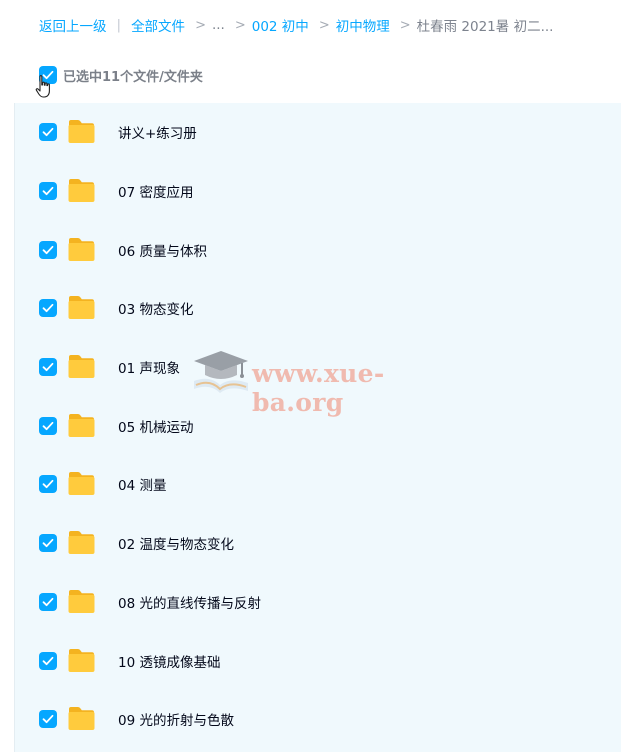  What do you see at coordinates (189, 602) in the screenshot?
I see `file-name: 08 光的直线传播与反射` at bounding box center [189, 602].